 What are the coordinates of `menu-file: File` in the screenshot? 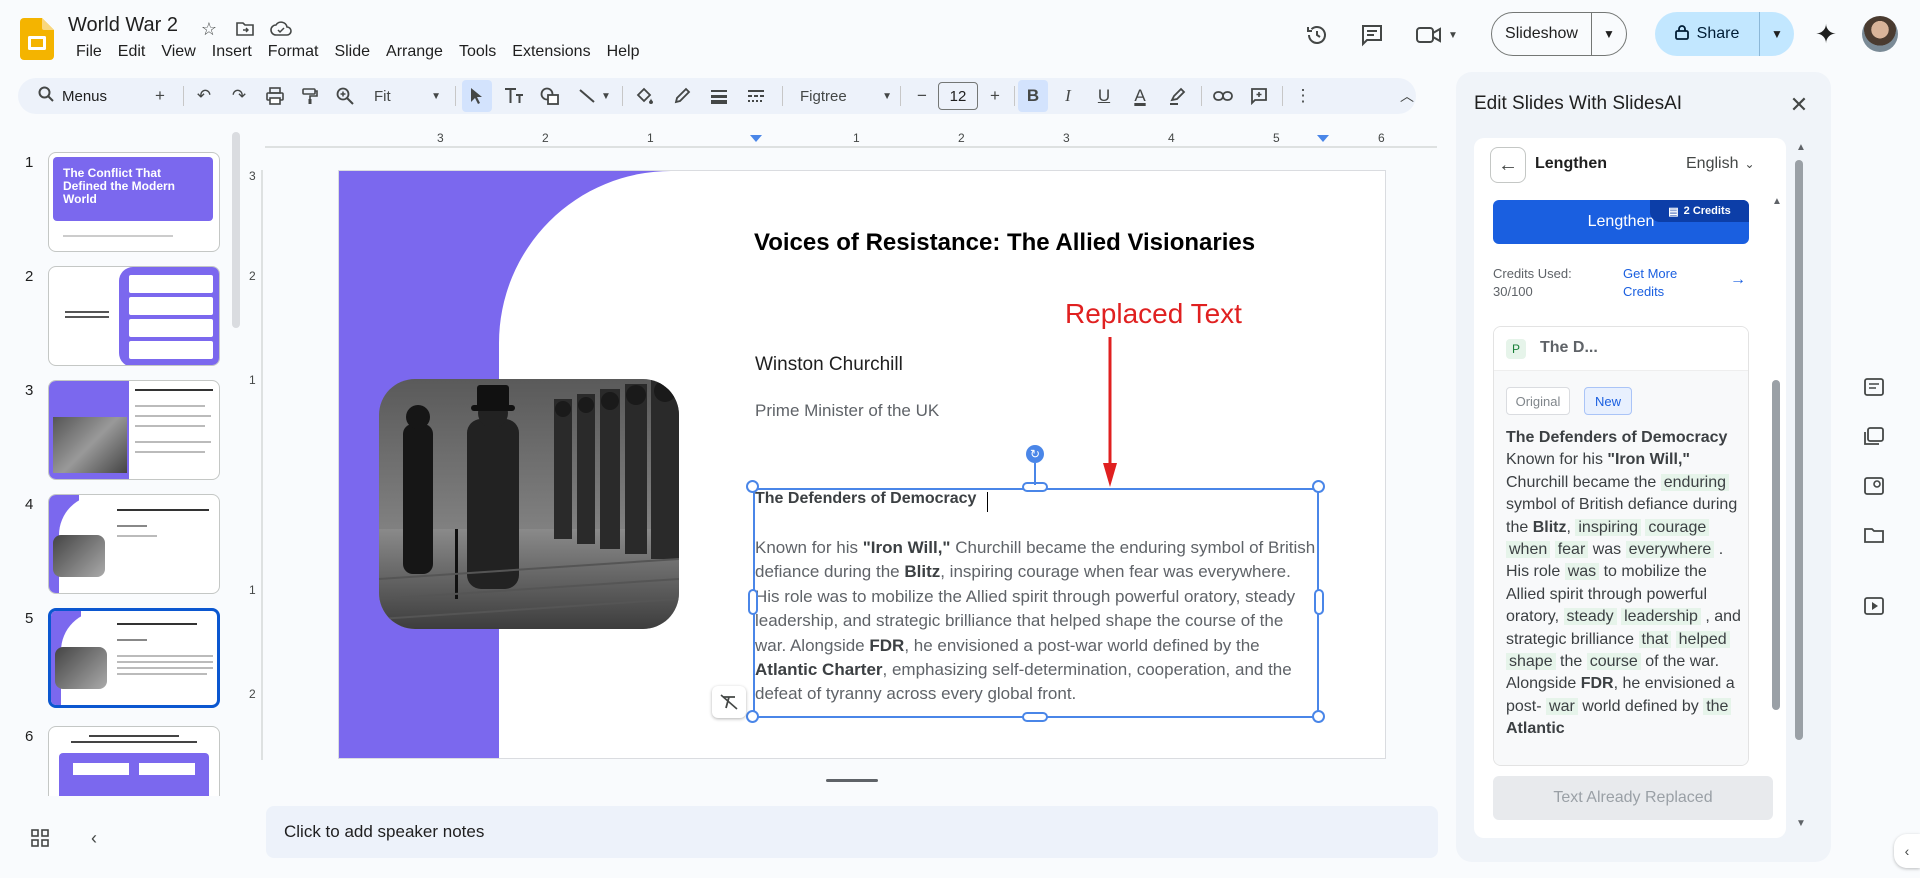 It's located at (89, 52).